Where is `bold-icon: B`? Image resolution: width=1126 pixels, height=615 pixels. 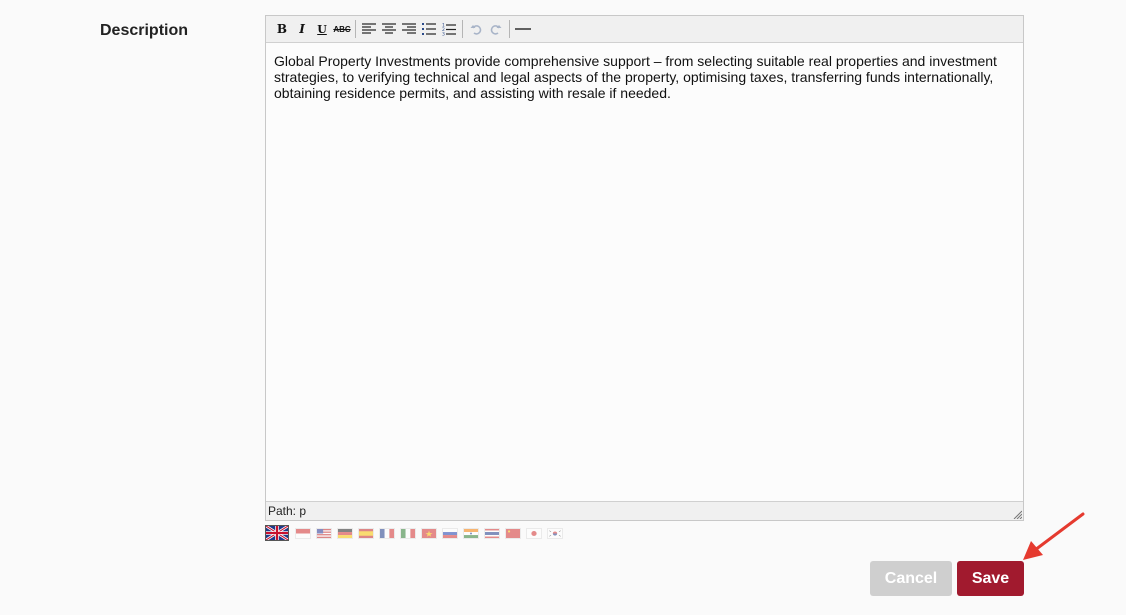
bold-icon: B is located at coordinates (282, 29).